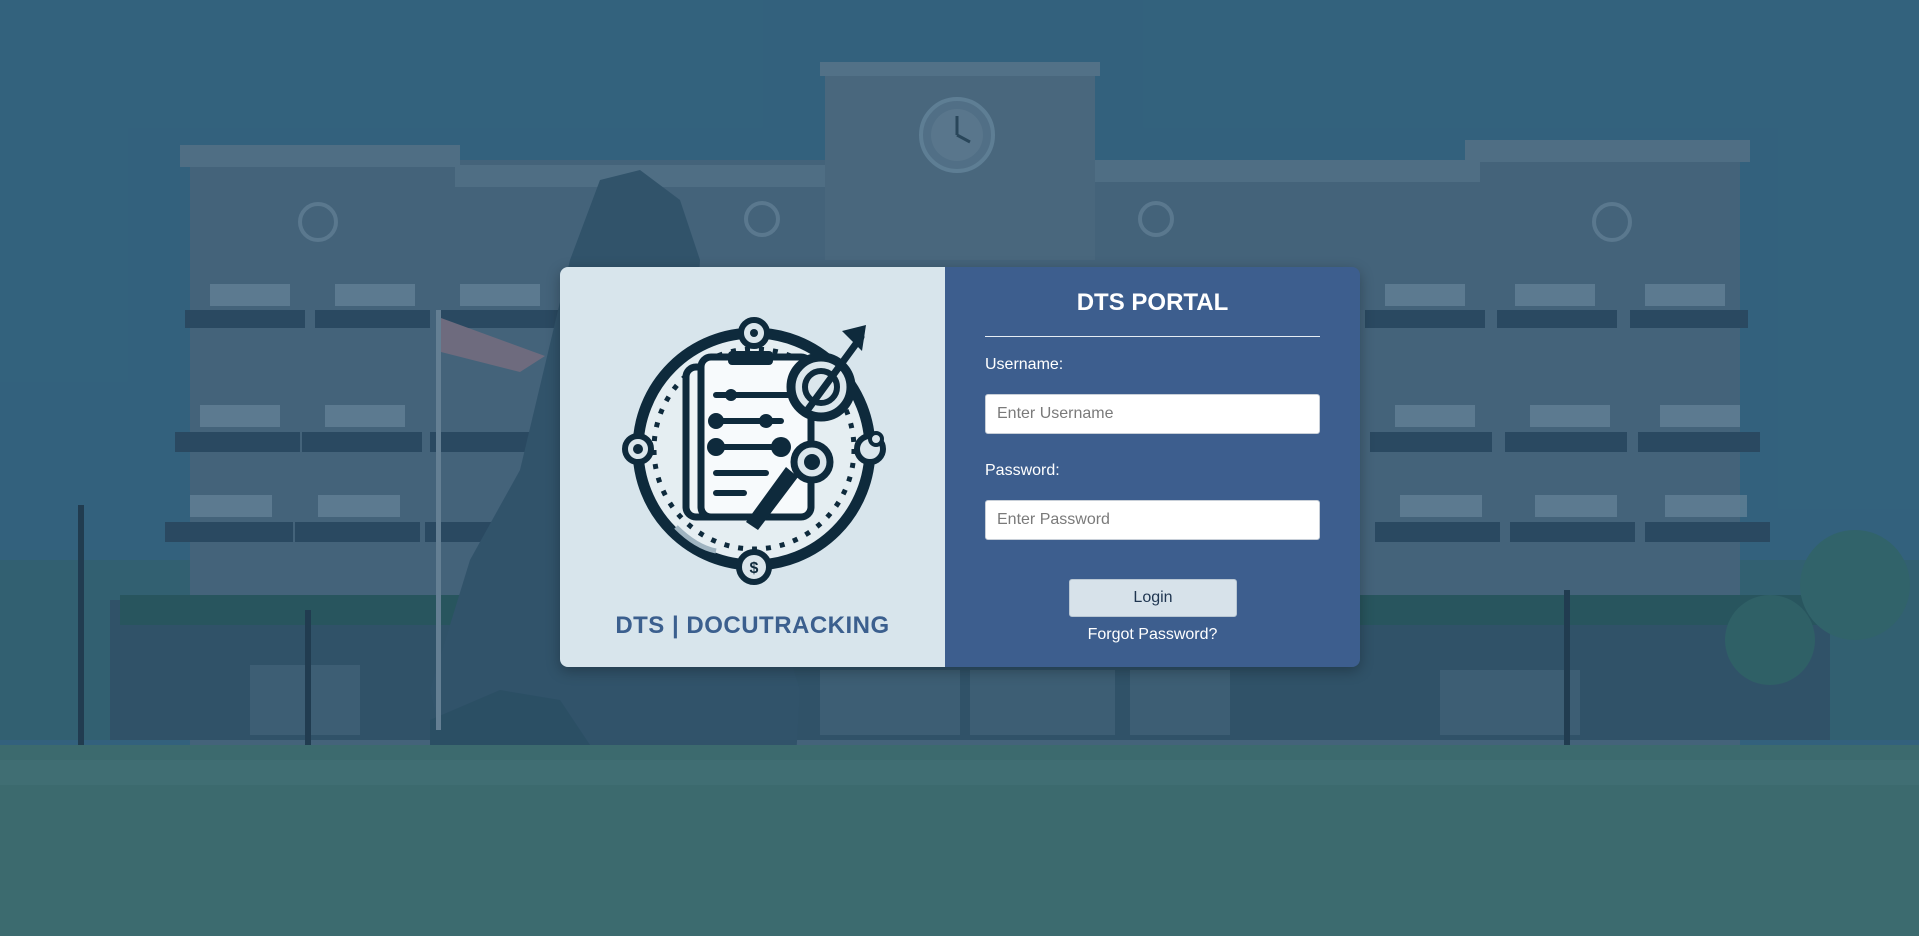 The image size is (1919, 936). I want to click on title-divider, so click(1152, 336).